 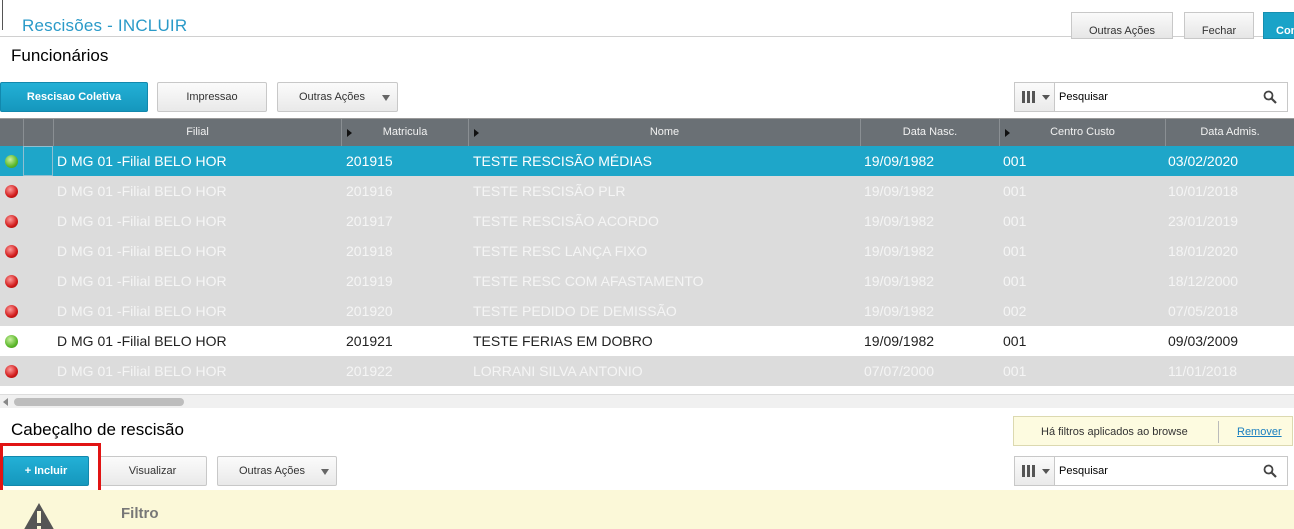 What do you see at coordinates (369, 311) in the screenshot?
I see `cell-matricula: 201920` at bounding box center [369, 311].